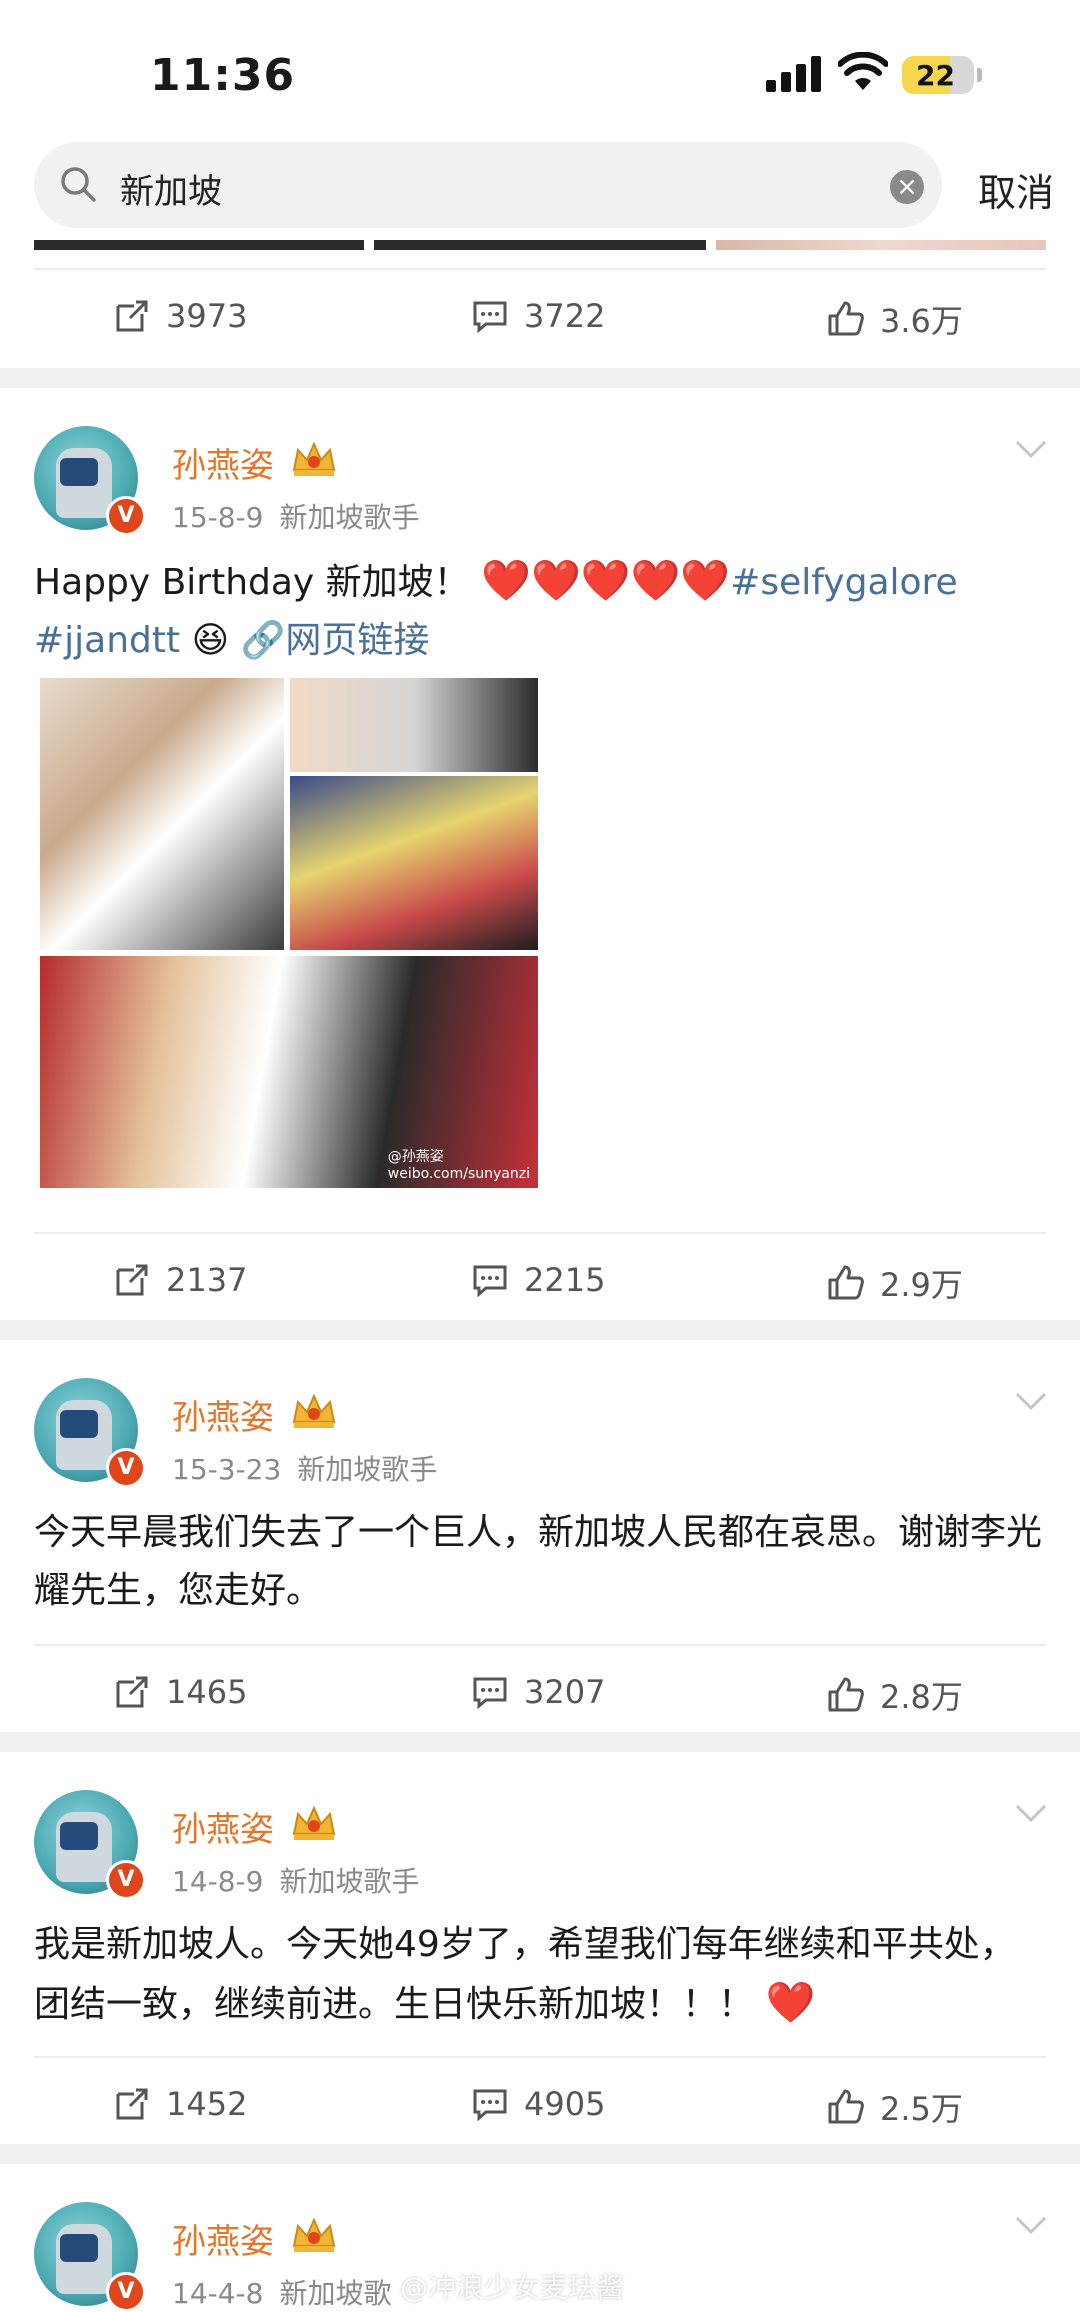  What do you see at coordinates (935, 75) in the screenshot?
I see `battery-level: 22` at bounding box center [935, 75].